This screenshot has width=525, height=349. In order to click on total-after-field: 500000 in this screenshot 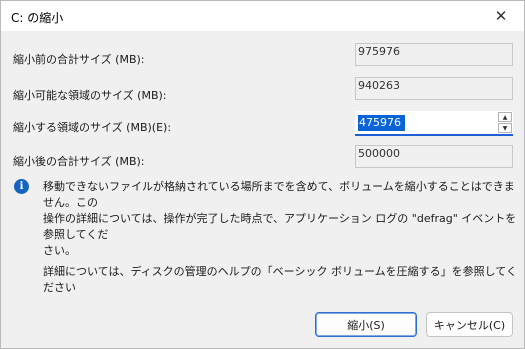, I will do `click(434, 156)`.